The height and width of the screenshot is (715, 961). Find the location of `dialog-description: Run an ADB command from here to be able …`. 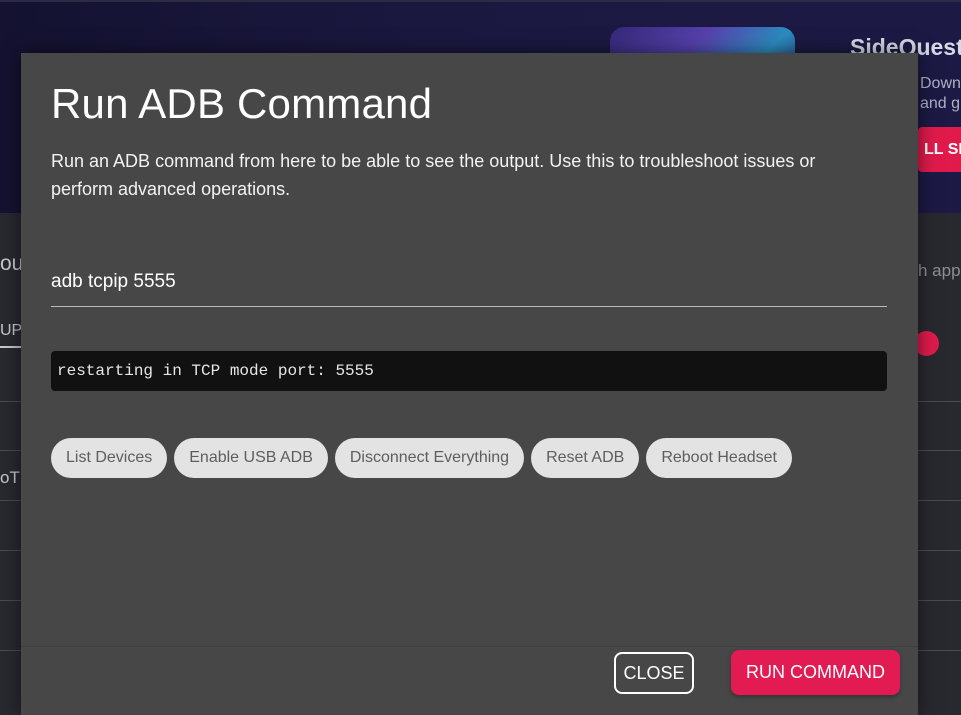

dialog-description: Run an ADB command from here to be able … is located at coordinates (433, 175).